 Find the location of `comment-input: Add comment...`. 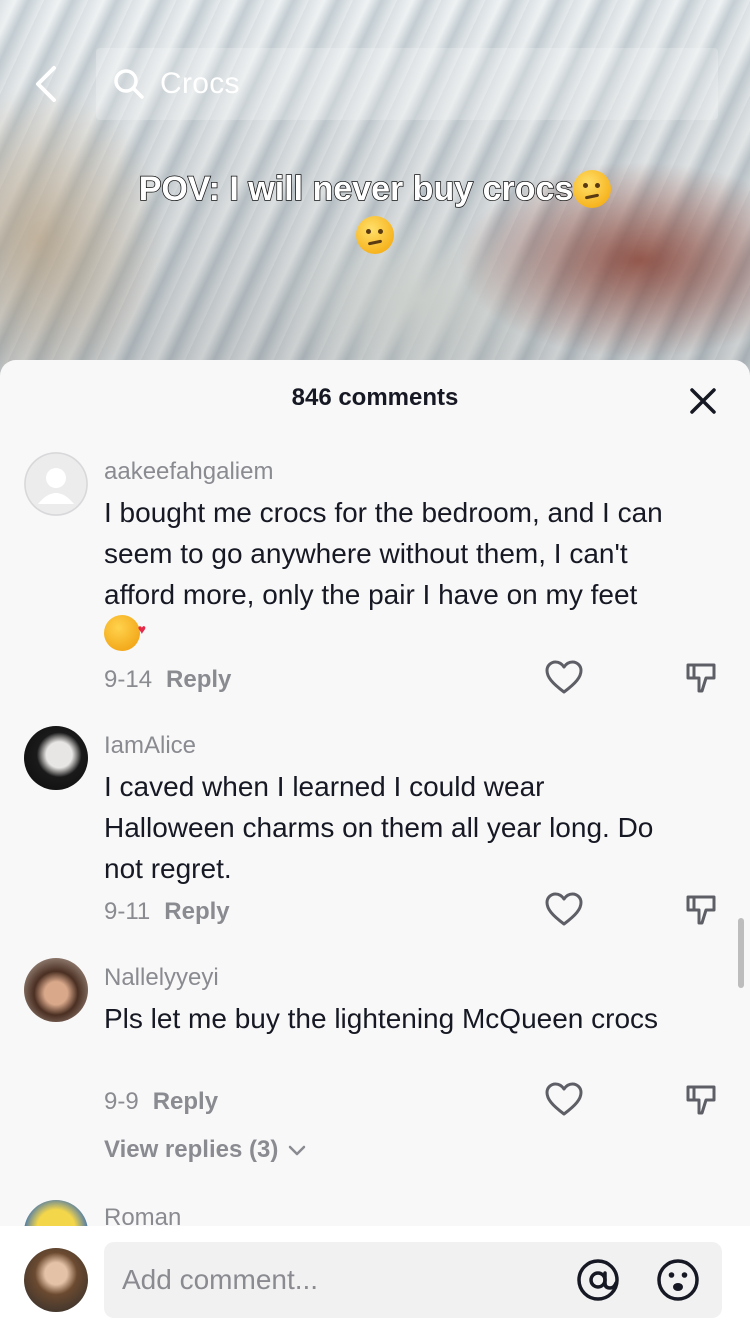

comment-input: Add comment... is located at coordinates (413, 1280).